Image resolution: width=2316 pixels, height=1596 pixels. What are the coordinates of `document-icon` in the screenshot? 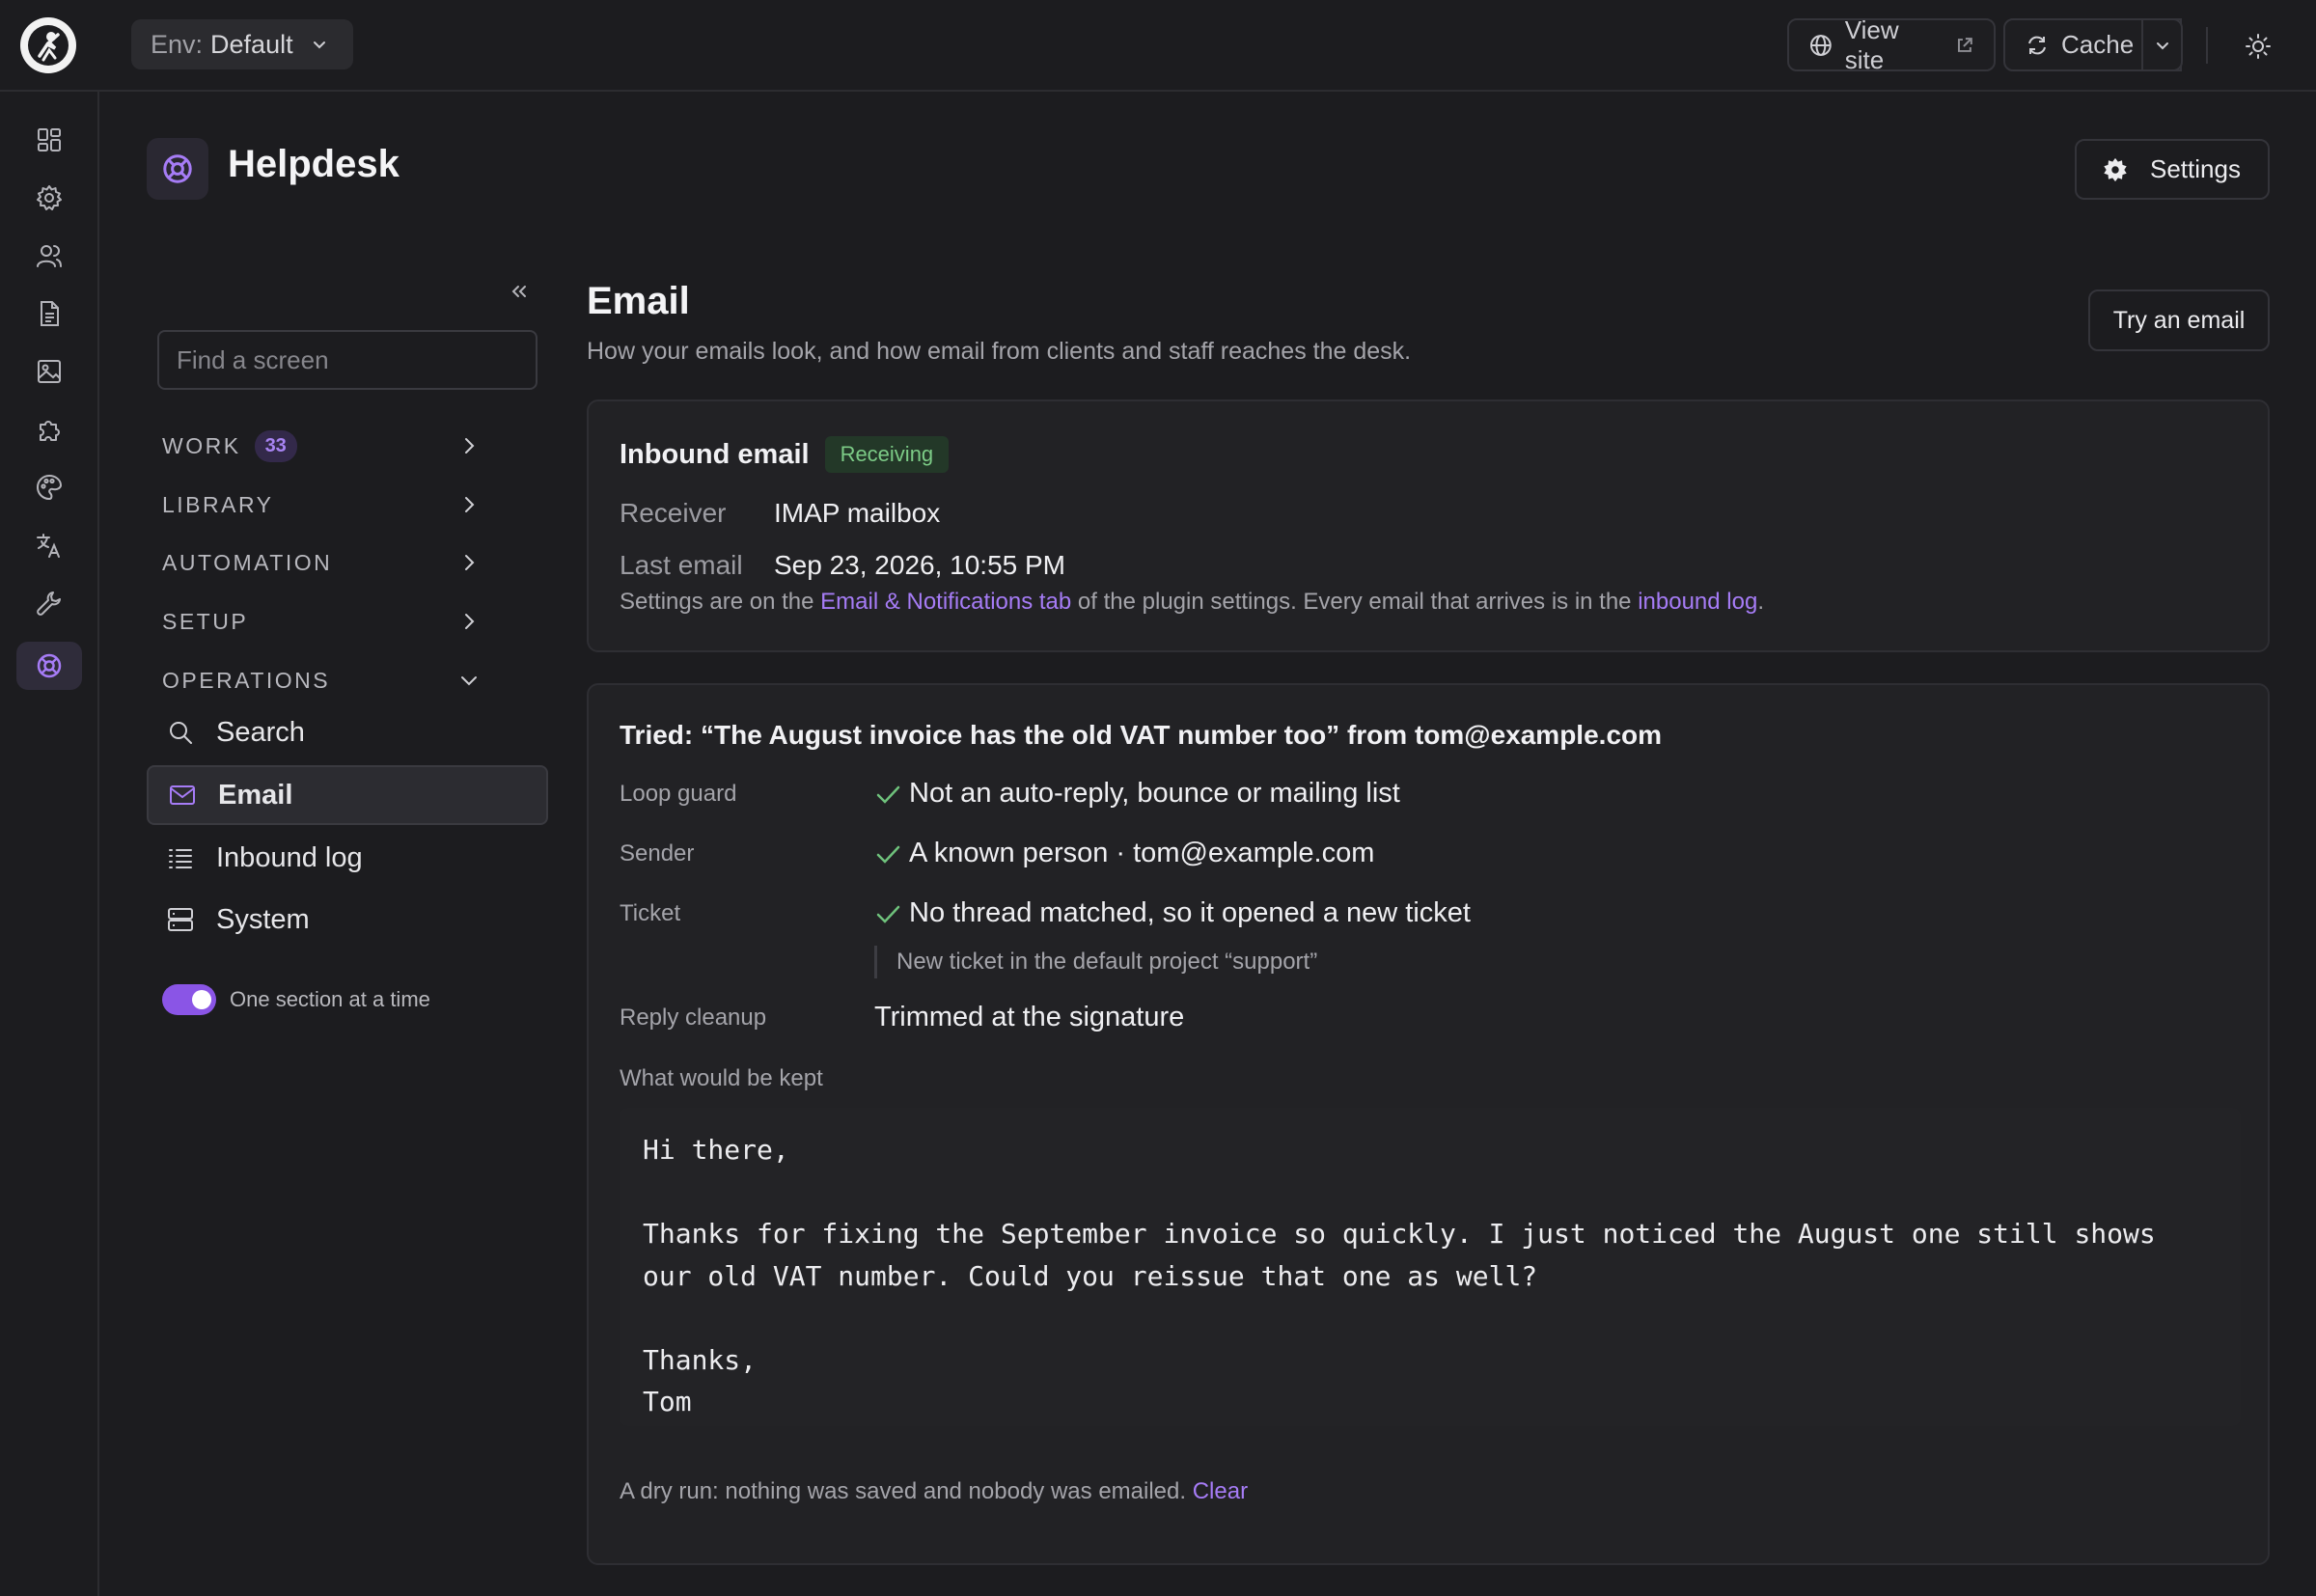 It's located at (50, 314).